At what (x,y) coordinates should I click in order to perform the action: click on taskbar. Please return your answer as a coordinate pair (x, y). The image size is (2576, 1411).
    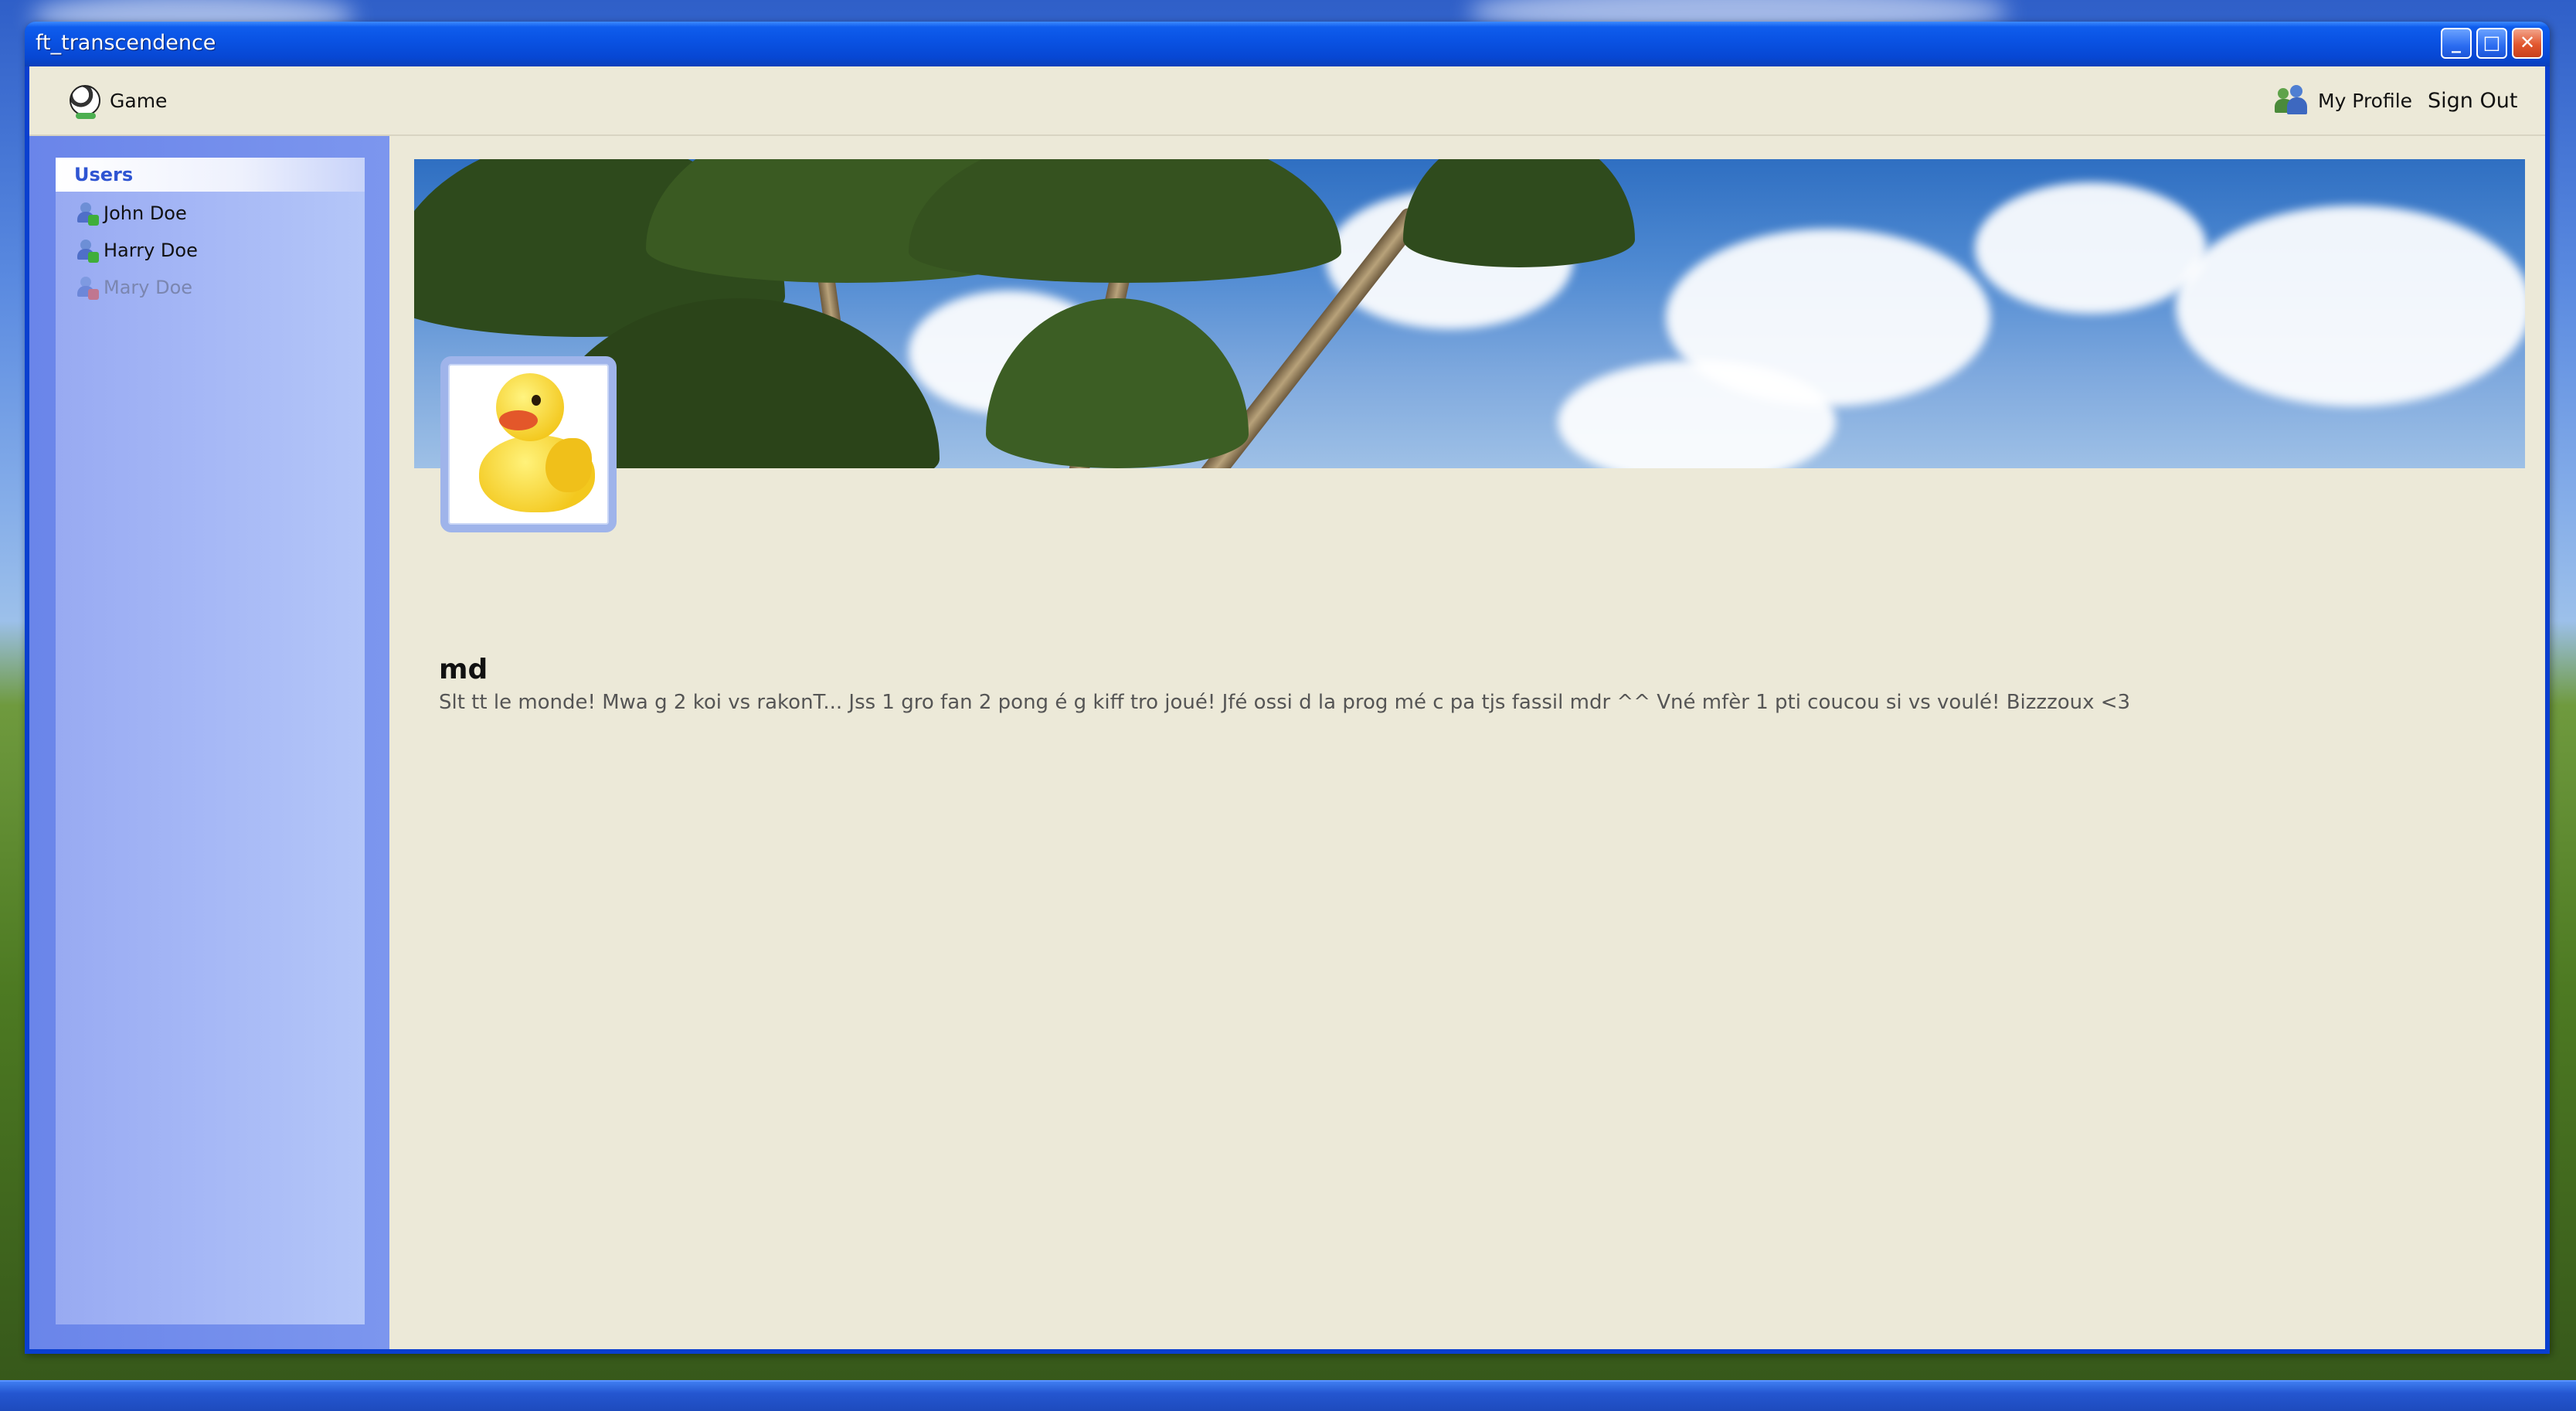
    Looking at the image, I should click on (1288, 1395).